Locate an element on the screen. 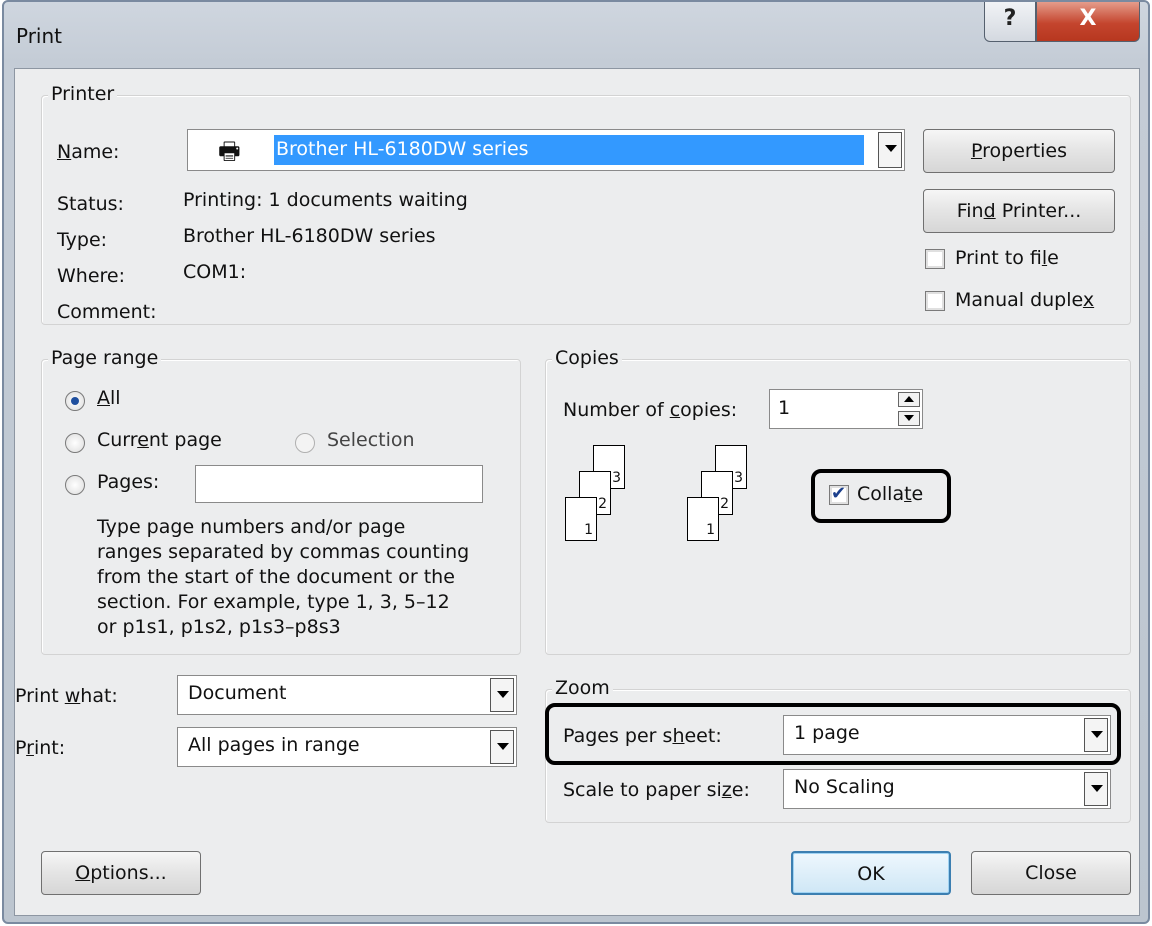  scale-select: No Scaling is located at coordinates (947, 789).